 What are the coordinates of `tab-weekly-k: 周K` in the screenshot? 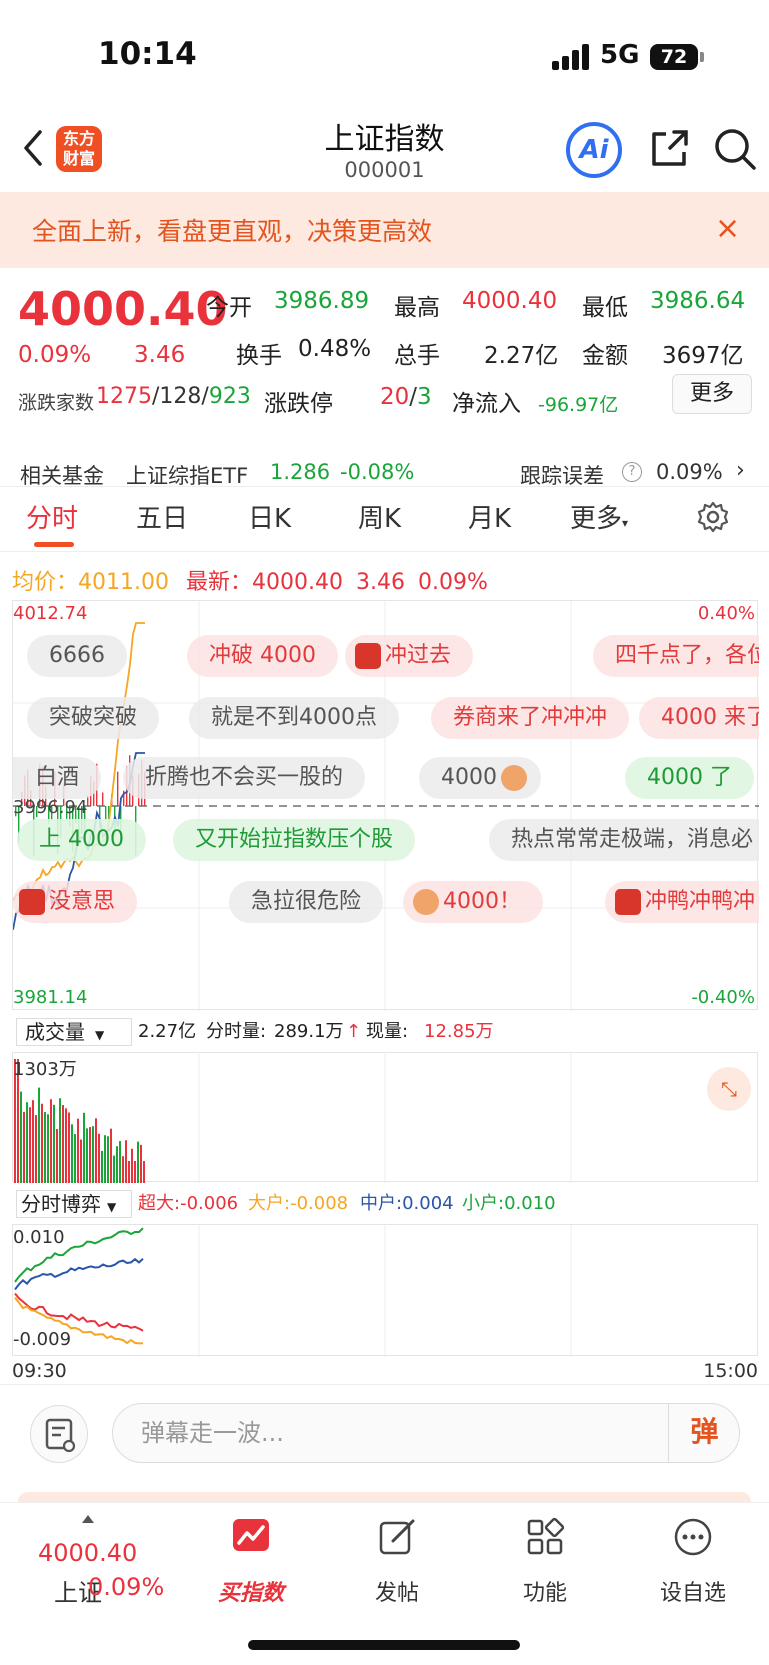 It's located at (379, 516).